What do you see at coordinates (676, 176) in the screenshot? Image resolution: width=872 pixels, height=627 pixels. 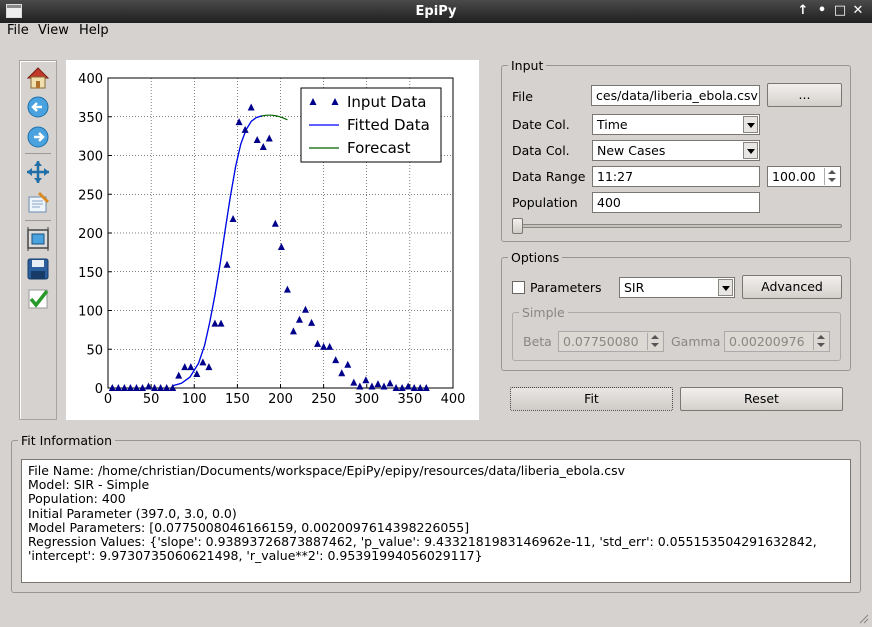 I see `data-range-field: 11:27` at bounding box center [676, 176].